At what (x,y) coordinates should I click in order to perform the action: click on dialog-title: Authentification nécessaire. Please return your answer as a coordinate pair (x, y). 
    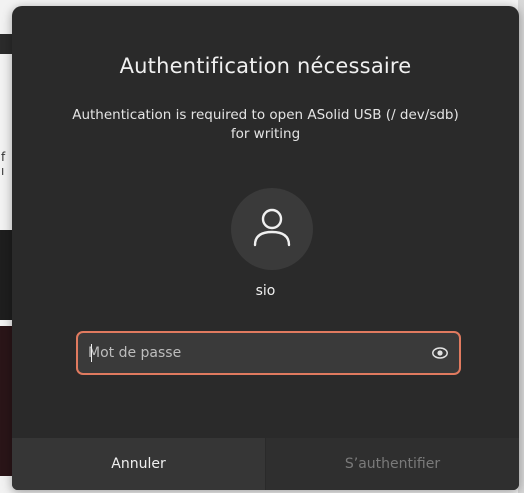
    Looking at the image, I should click on (265, 66).